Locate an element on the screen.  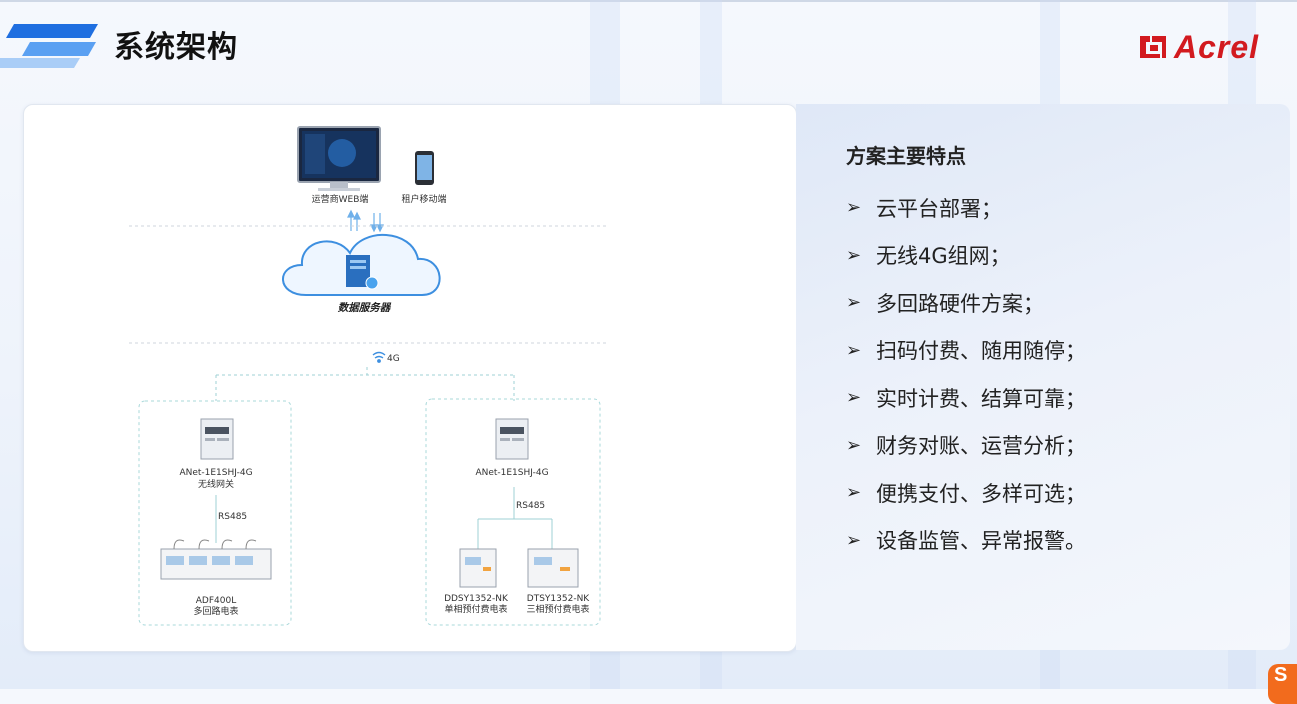
feature-text: 实时计费、结算可靠； is located at coordinates (981, 398).